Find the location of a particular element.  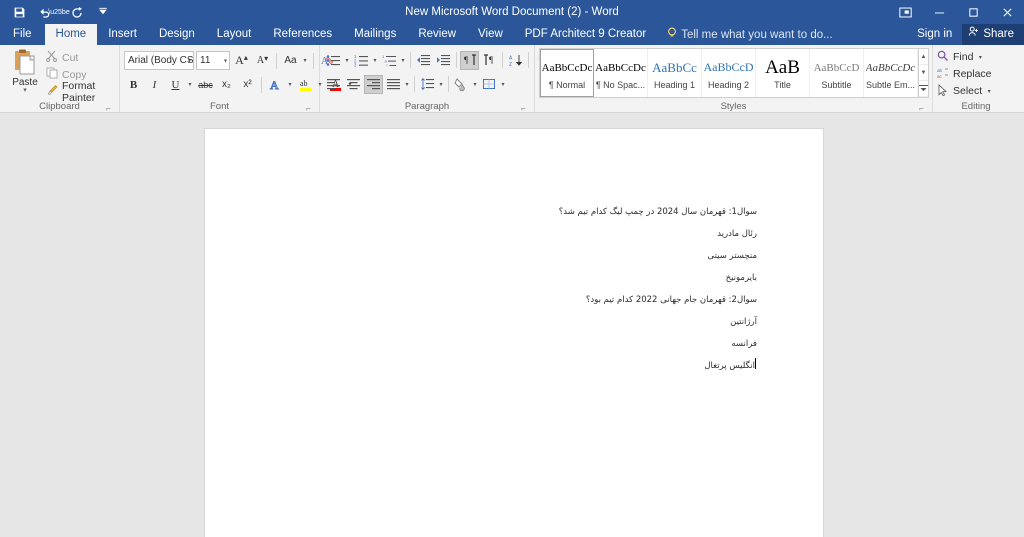

font-size-value: 11 is located at coordinates (205, 60).